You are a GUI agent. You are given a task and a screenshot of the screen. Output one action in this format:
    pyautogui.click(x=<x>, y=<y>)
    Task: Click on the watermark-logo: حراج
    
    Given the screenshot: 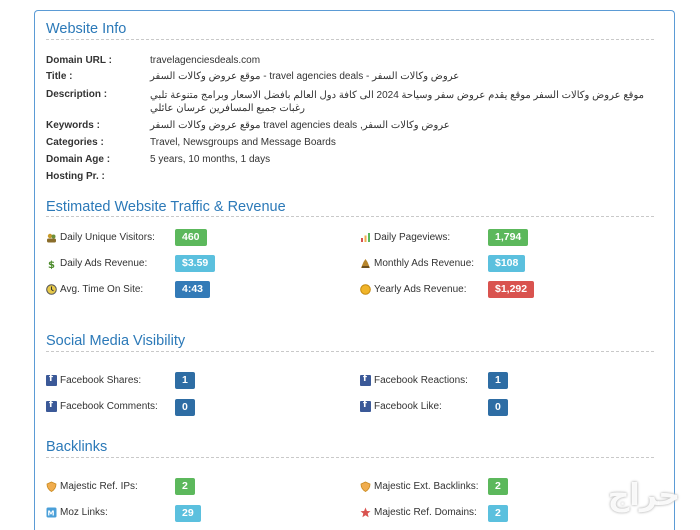 What is the action you would take?
    pyautogui.click(x=643, y=495)
    